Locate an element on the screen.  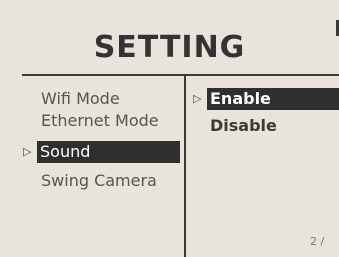
submenu-cursor-icon: ▷ is located at coordinates (197, 98).